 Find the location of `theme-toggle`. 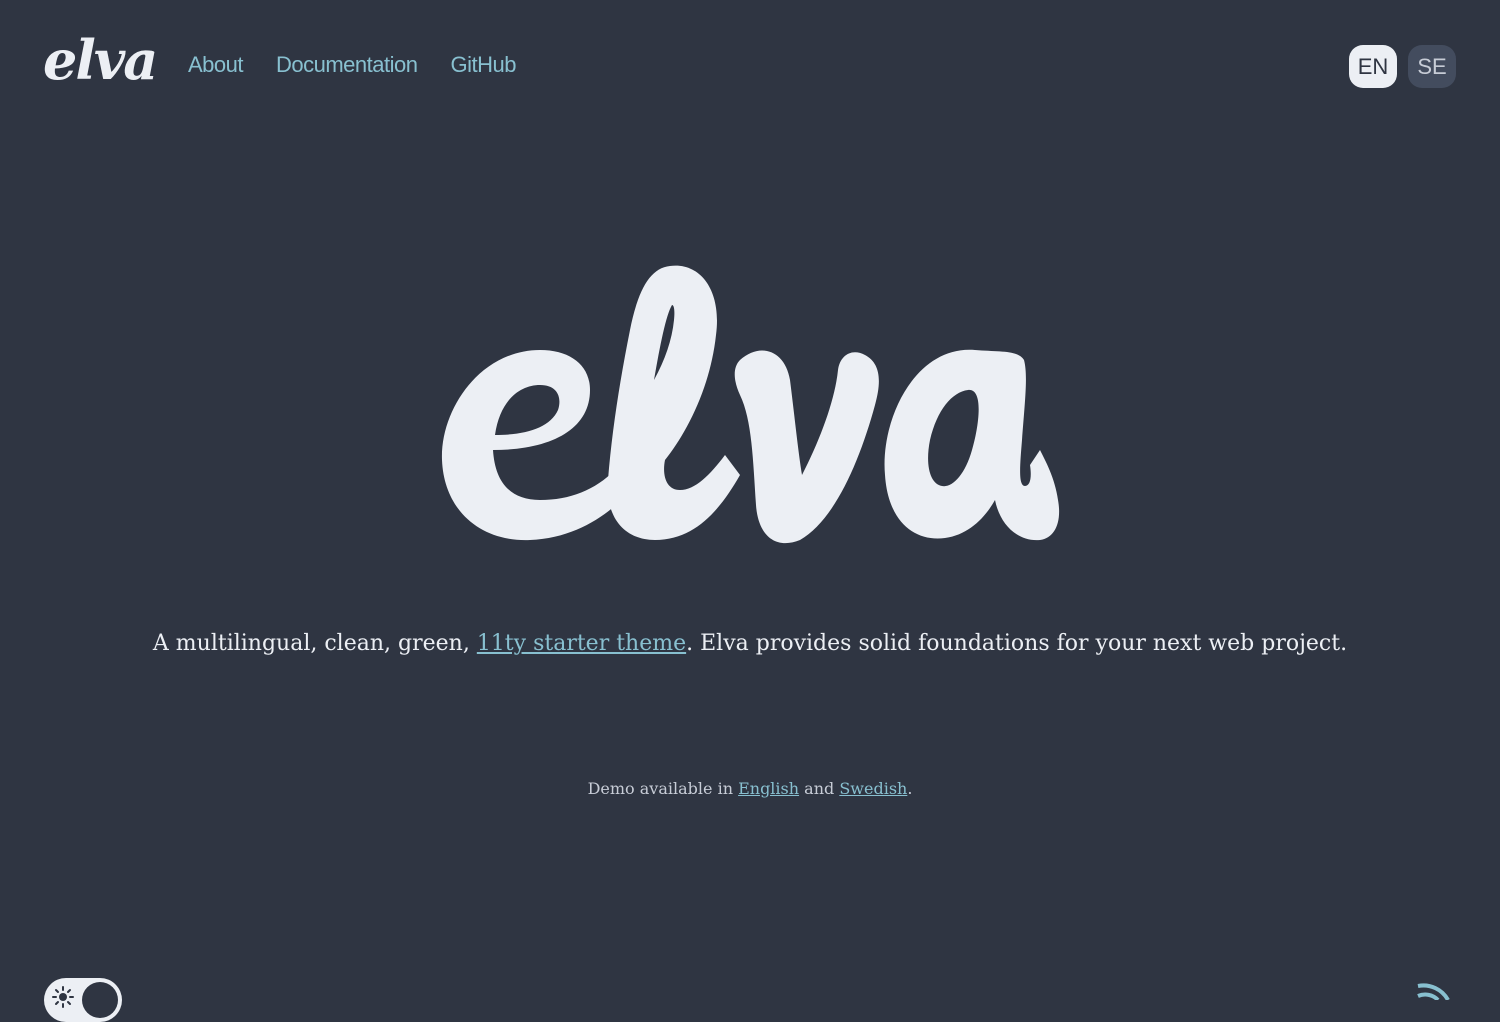

theme-toggle is located at coordinates (83, 1000).